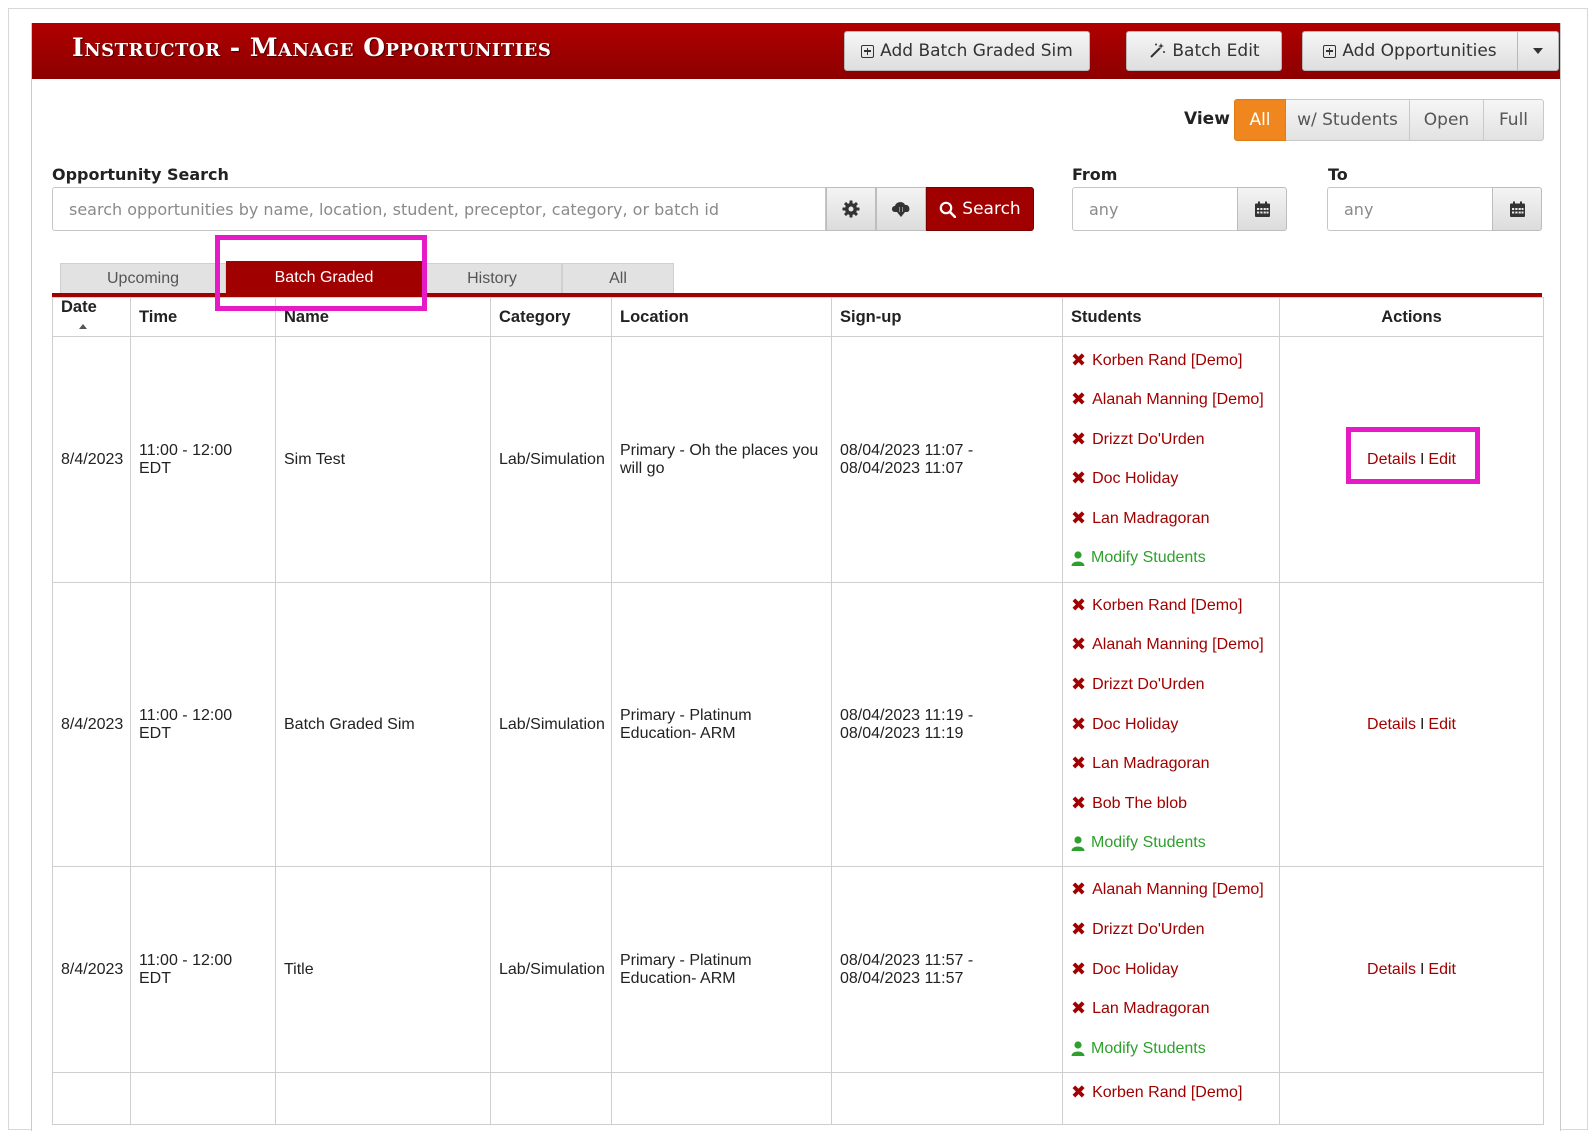  Describe the element at coordinates (721, 317) in the screenshot. I see `column-header-location: Location` at that location.